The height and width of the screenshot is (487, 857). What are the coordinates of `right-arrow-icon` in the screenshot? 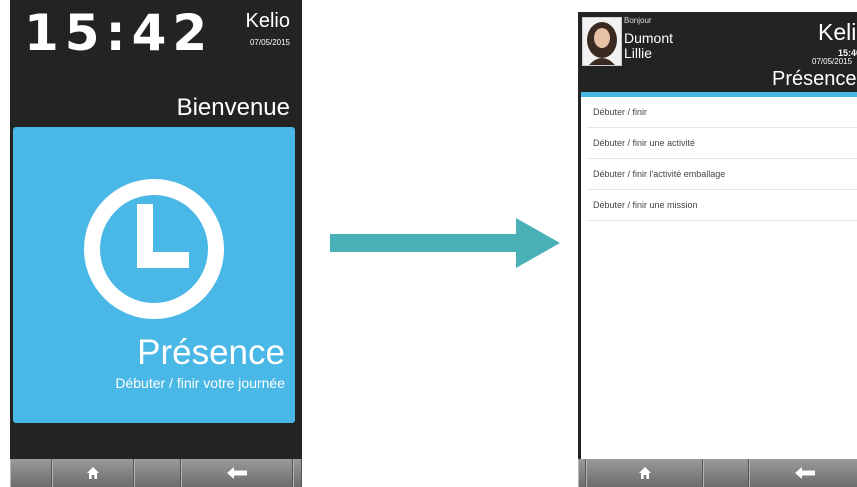 It's located at (445, 243).